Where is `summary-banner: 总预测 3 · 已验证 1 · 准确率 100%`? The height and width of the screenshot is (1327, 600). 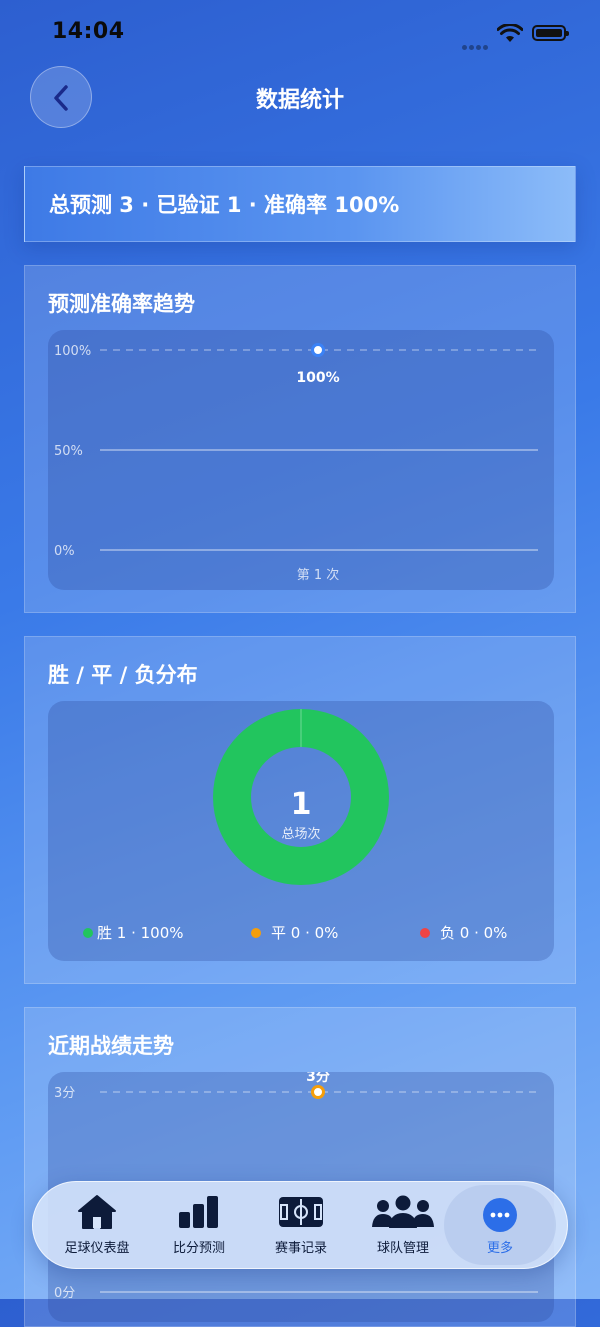 summary-banner: 总预测 3 · 已验证 1 · 准确率 100% is located at coordinates (300, 204).